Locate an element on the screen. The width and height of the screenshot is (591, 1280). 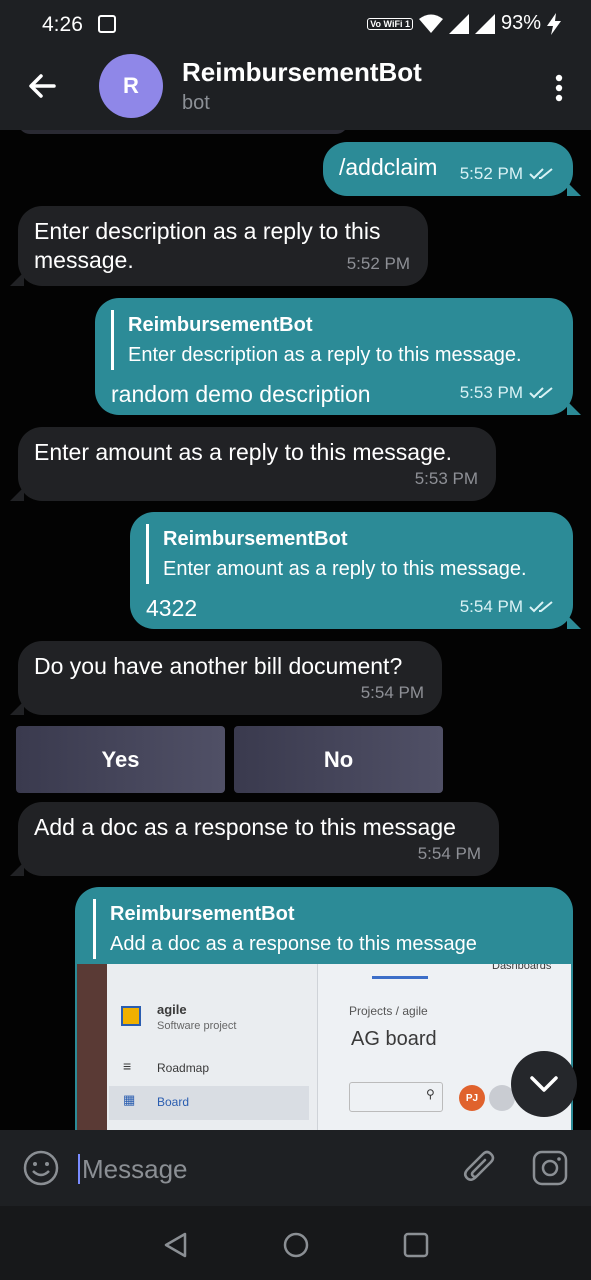
board-highlight is located at coordinates (209, 1103).